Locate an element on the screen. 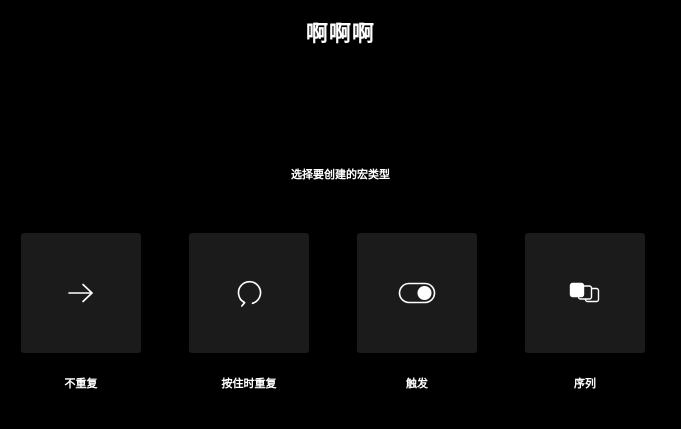  macro-type-prompt: 选择要创建的宏类型 is located at coordinates (340, 174).